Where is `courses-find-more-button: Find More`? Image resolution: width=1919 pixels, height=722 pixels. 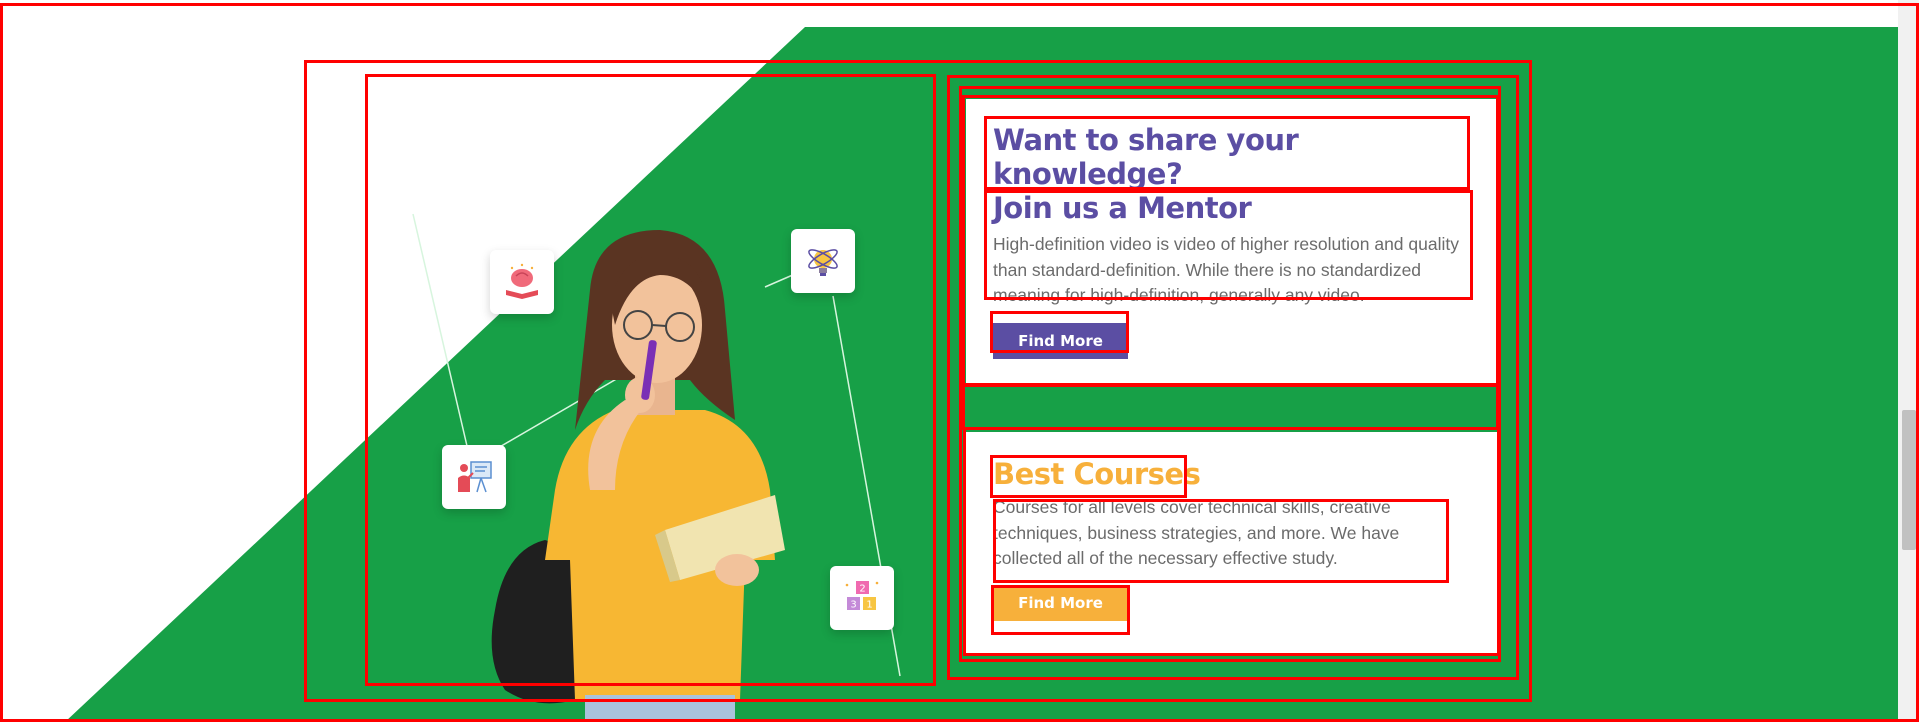 courses-find-more-button: Find More is located at coordinates (1060, 602).